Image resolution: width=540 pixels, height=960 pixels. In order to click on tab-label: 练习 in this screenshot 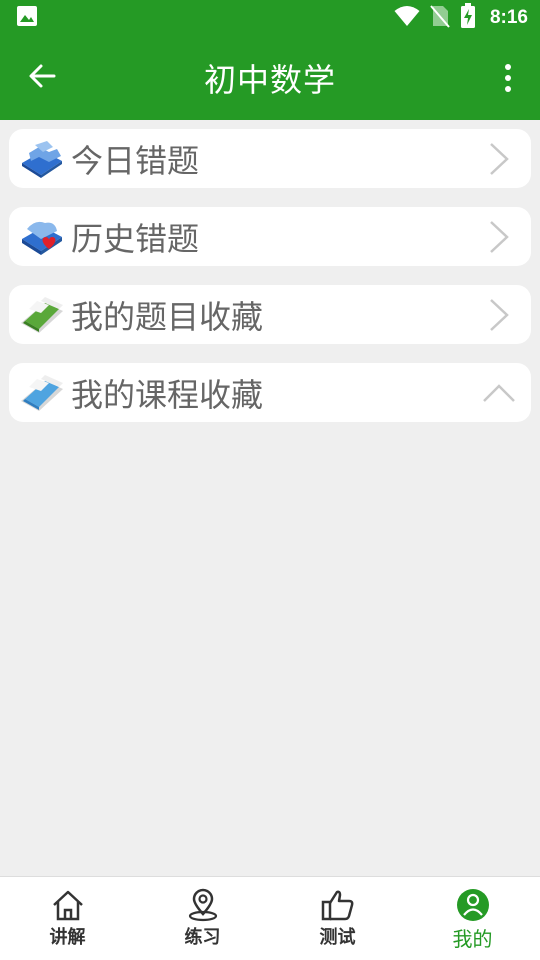, I will do `click(202, 937)`.